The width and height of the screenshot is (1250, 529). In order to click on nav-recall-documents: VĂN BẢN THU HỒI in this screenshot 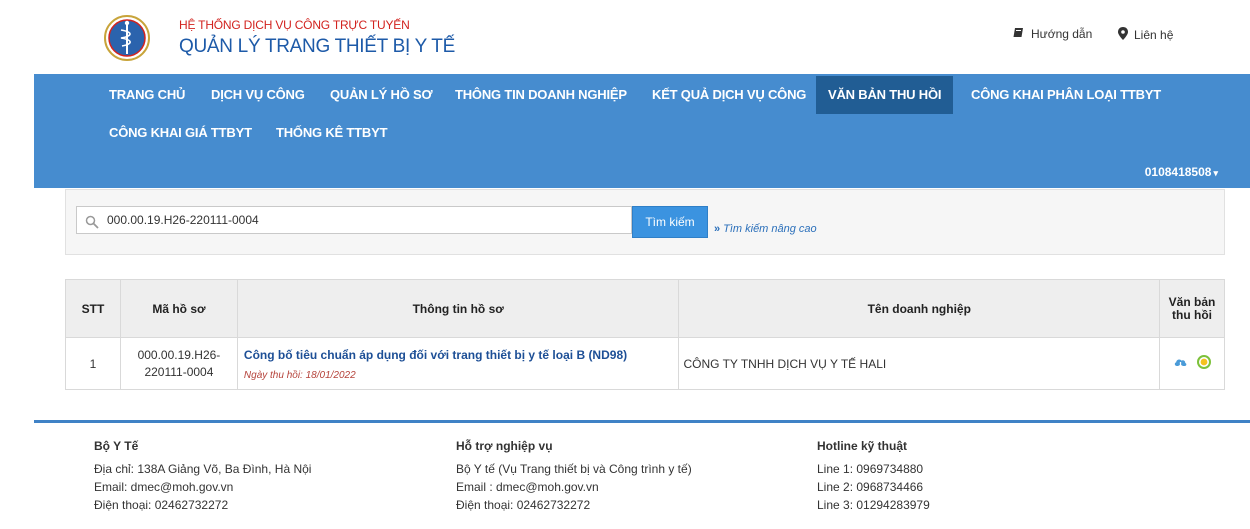, I will do `click(885, 95)`.